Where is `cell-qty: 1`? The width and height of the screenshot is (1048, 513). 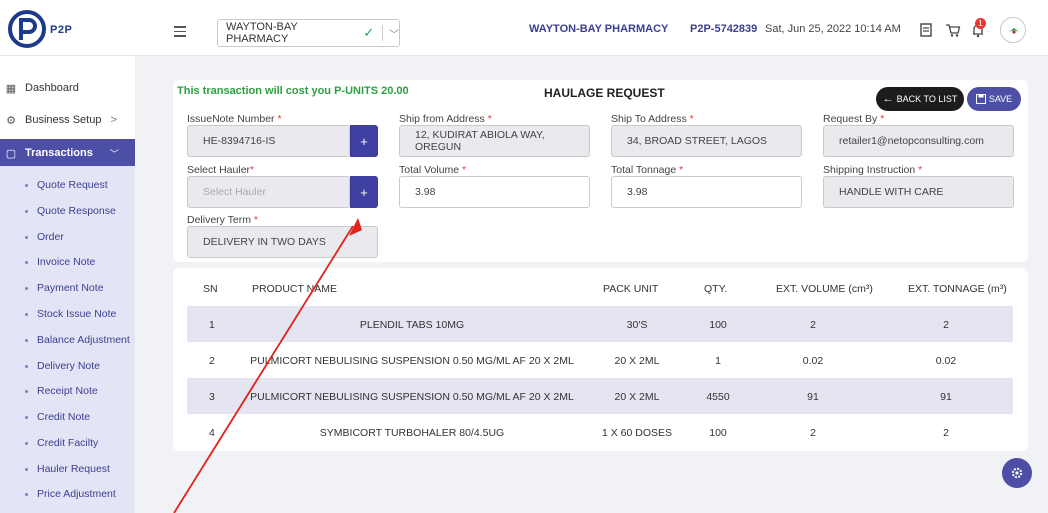 cell-qty: 1 is located at coordinates (718, 361).